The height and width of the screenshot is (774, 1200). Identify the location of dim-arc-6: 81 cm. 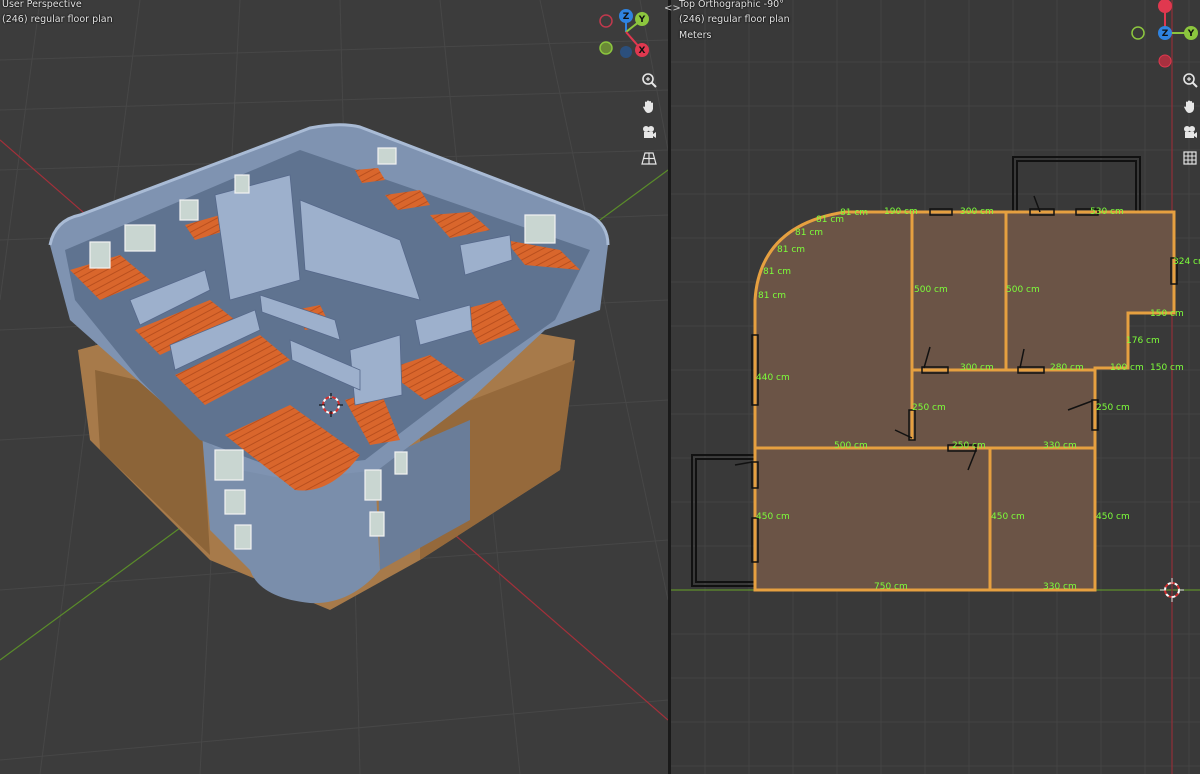
(772, 296).